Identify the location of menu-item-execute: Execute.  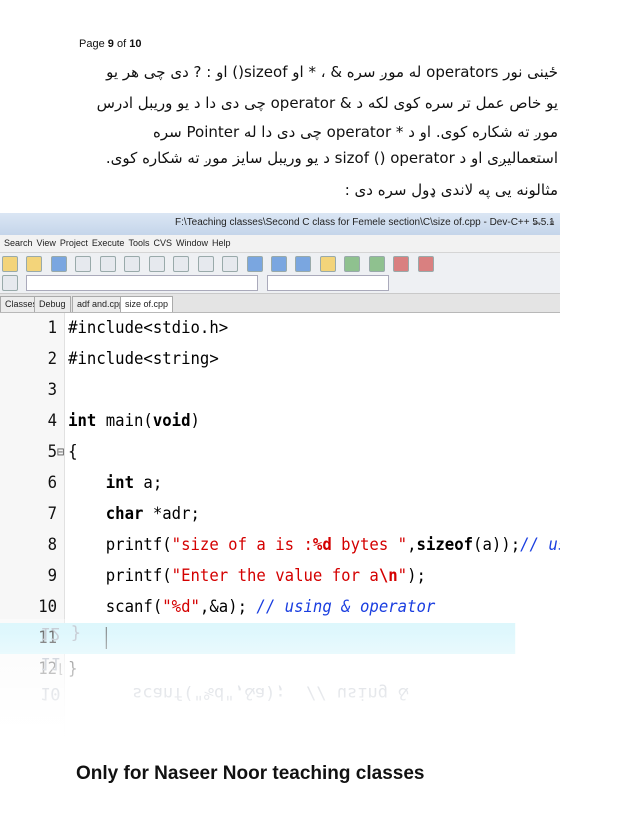
(108, 243).